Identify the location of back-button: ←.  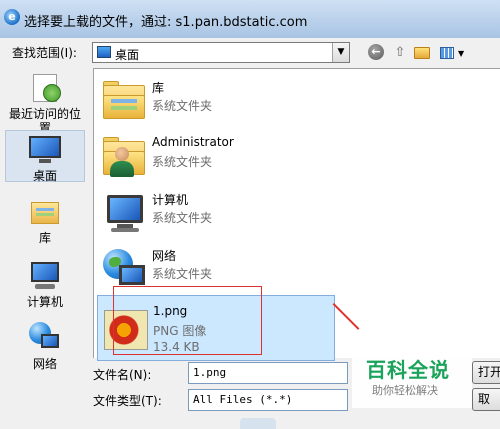
(377, 53).